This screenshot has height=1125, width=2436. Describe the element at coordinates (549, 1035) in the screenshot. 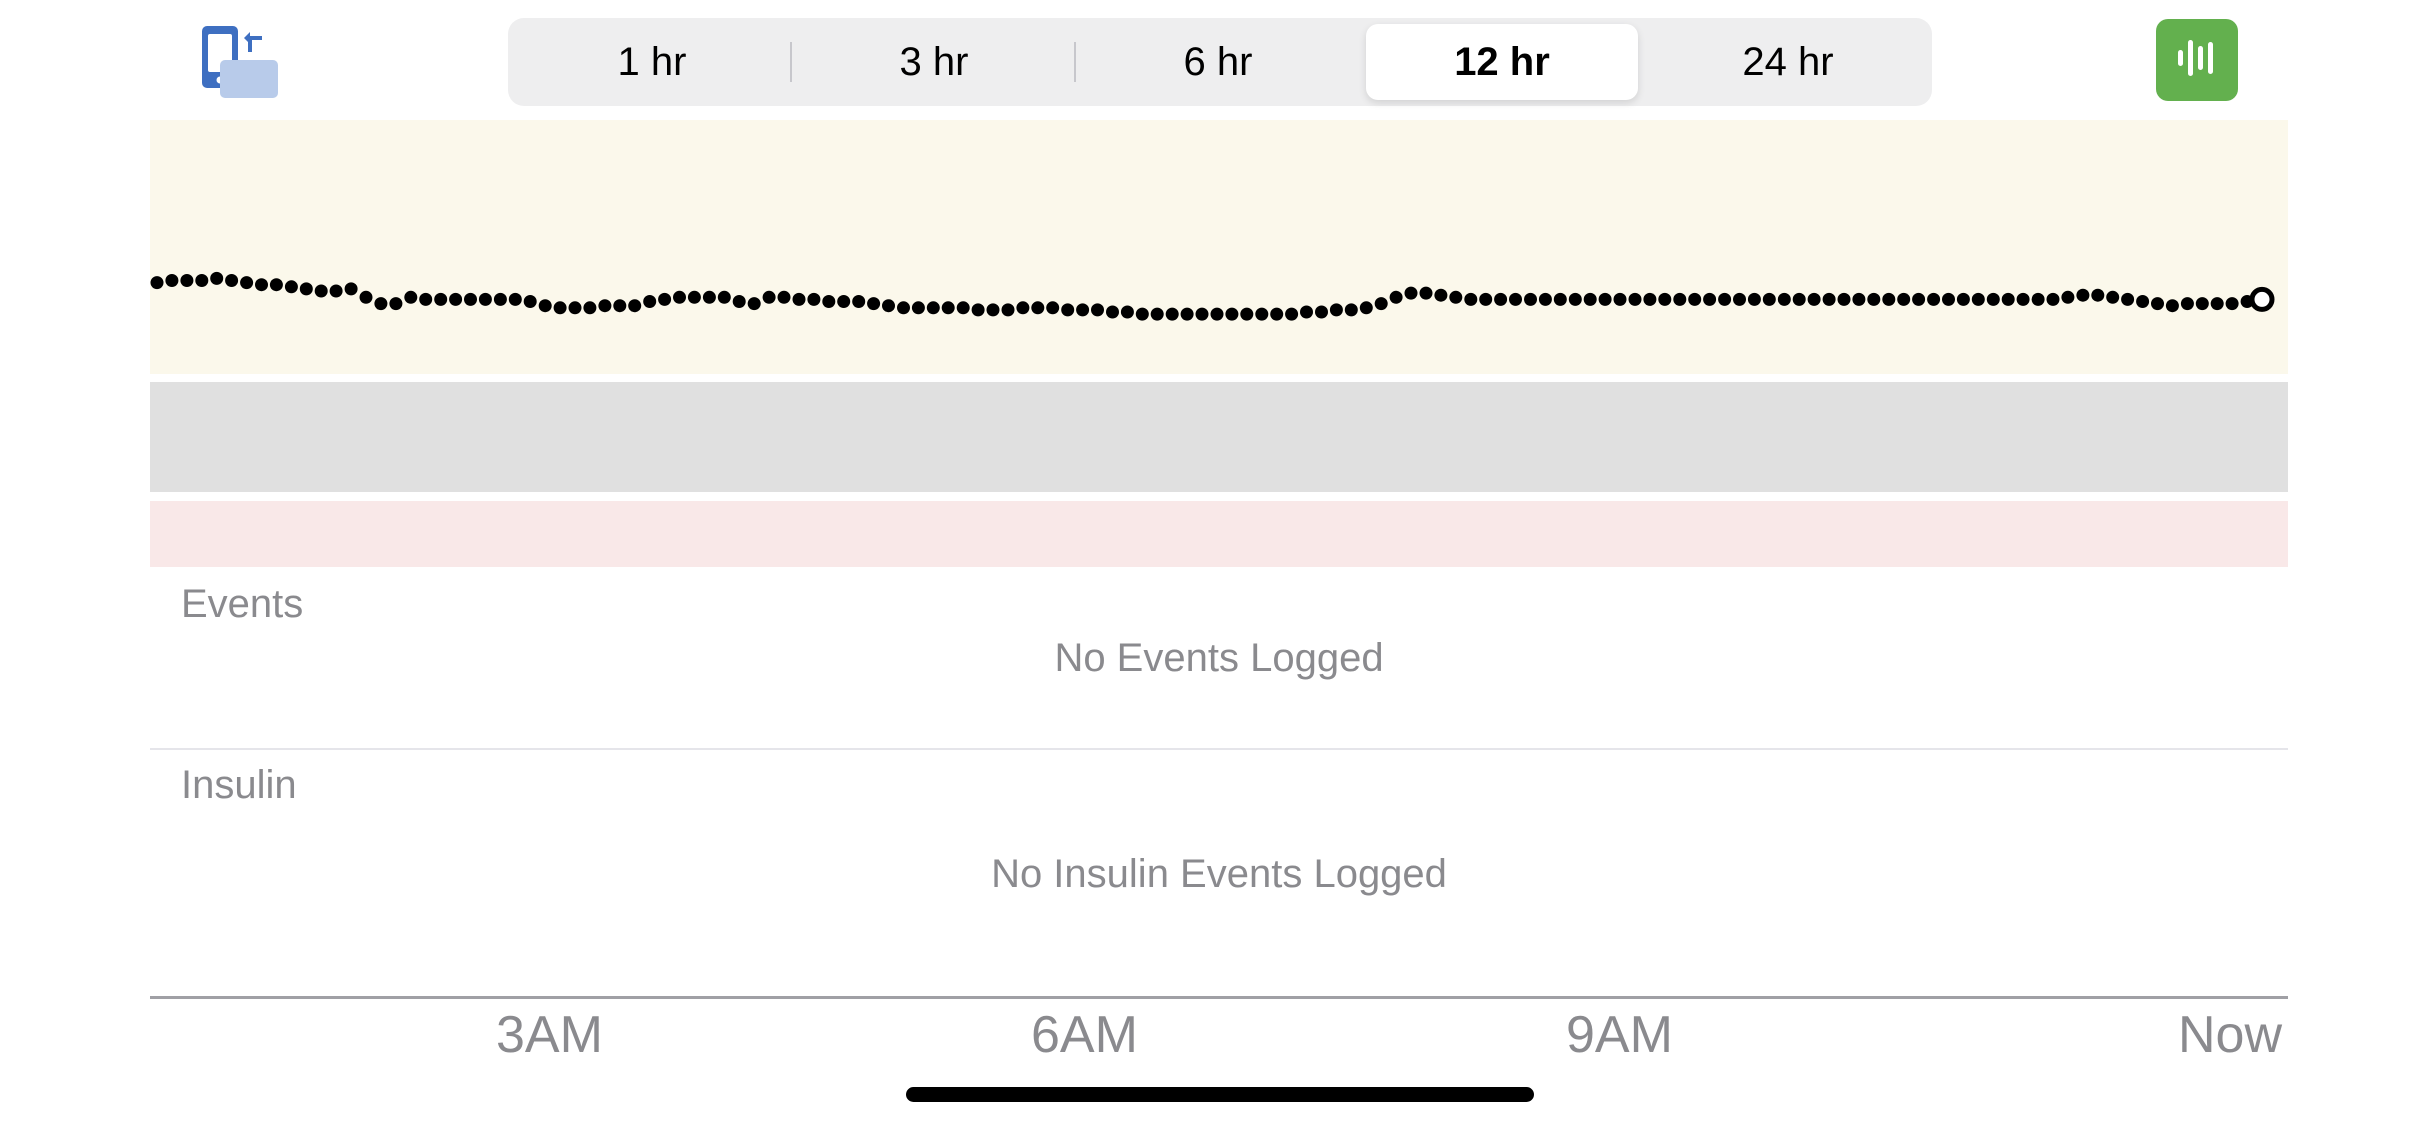

I see `x-tick-label: 3AM` at that location.